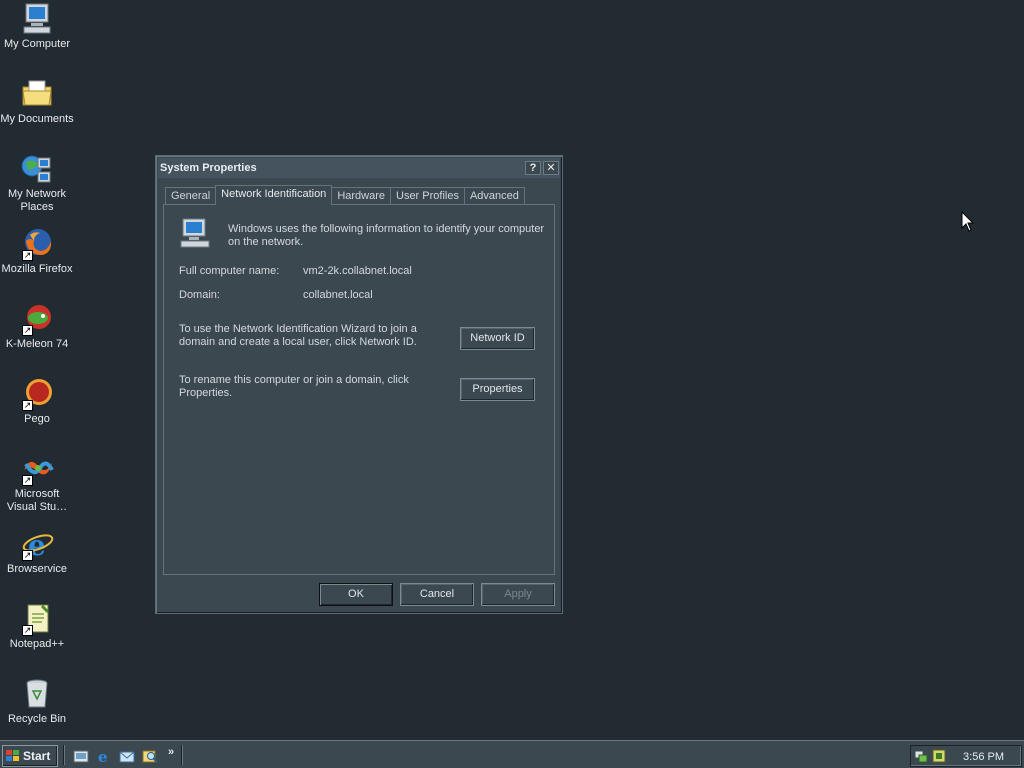  I want to click on desktop-icon-pego: ↗ Pego, so click(37, 401).